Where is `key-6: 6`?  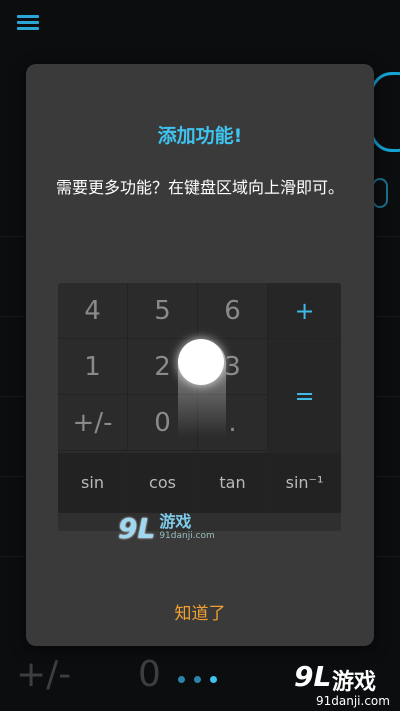
key-6: 6 is located at coordinates (233, 311).